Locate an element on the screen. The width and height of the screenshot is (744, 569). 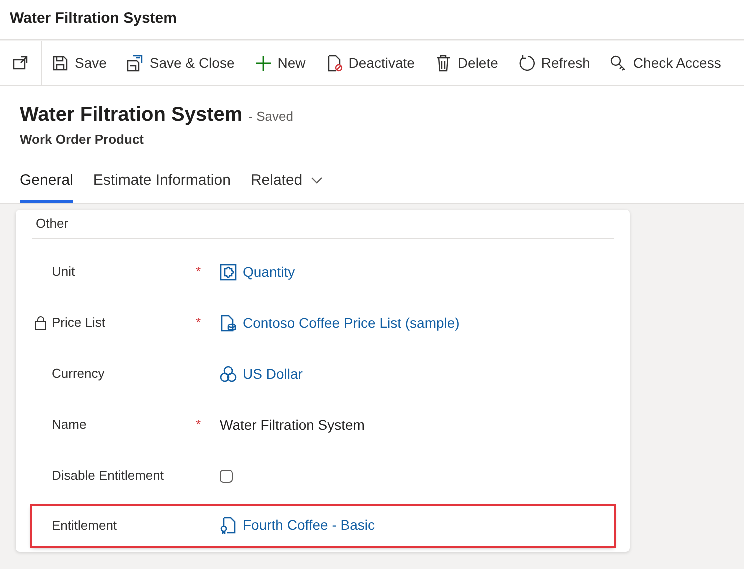
field-label: Disable Entitlement is located at coordinates (108, 476).